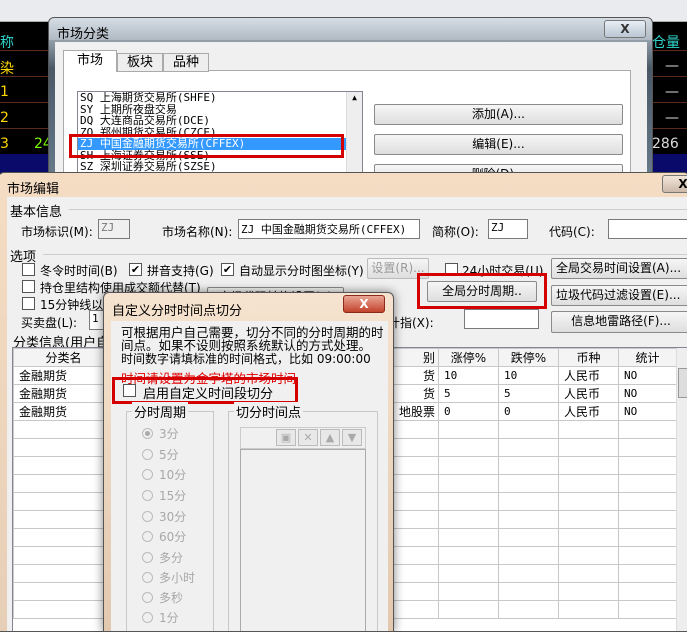  What do you see at coordinates (647, 229) in the screenshot?
I see `code-input` at bounding box center [647, 229].